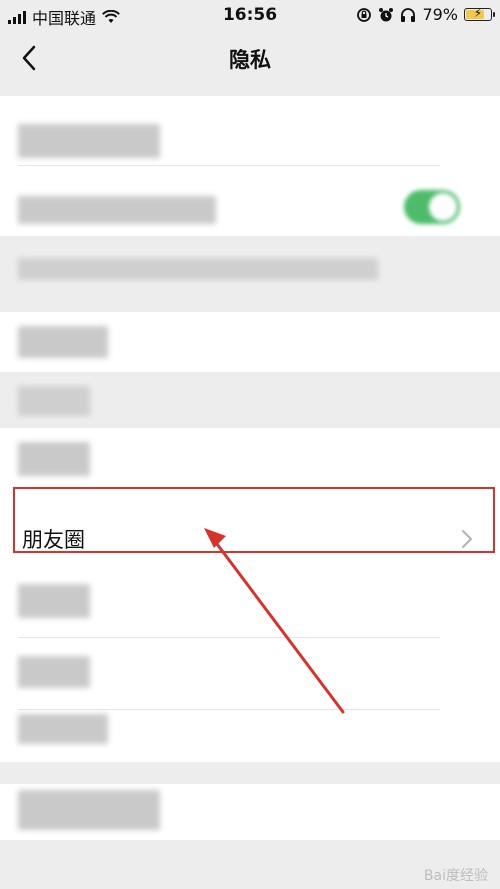 This screenshot has height=889, width=500. Describe the element at coordinates (364, 14) in the screenshot. I see `rotation-lock-icon` at that location.